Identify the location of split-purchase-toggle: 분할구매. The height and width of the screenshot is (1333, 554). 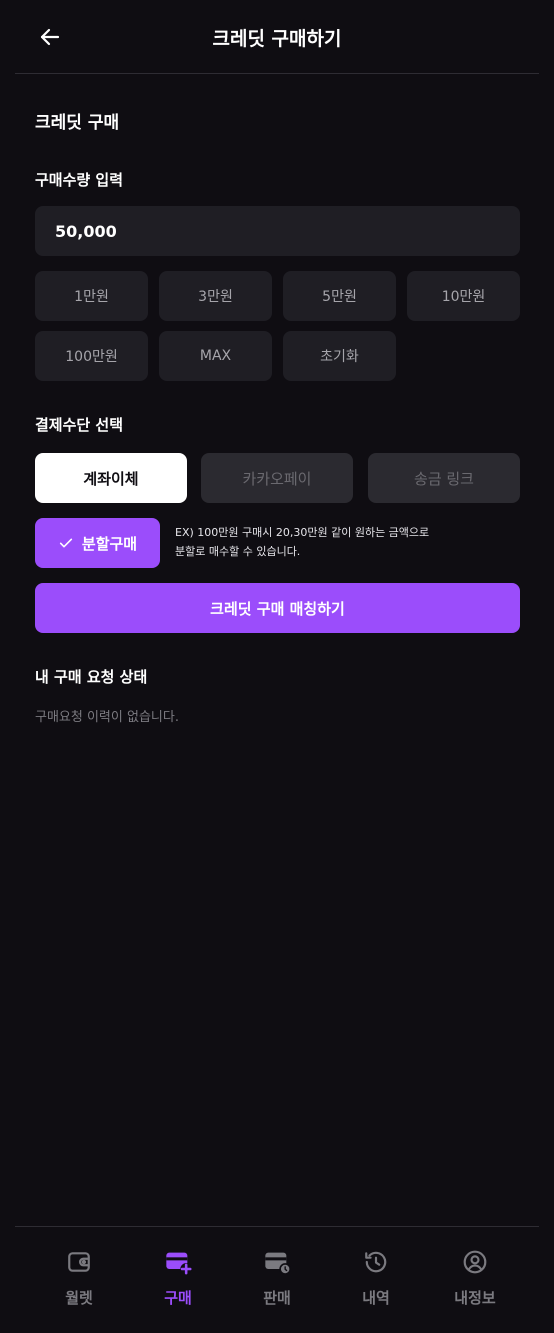
(97, 543).